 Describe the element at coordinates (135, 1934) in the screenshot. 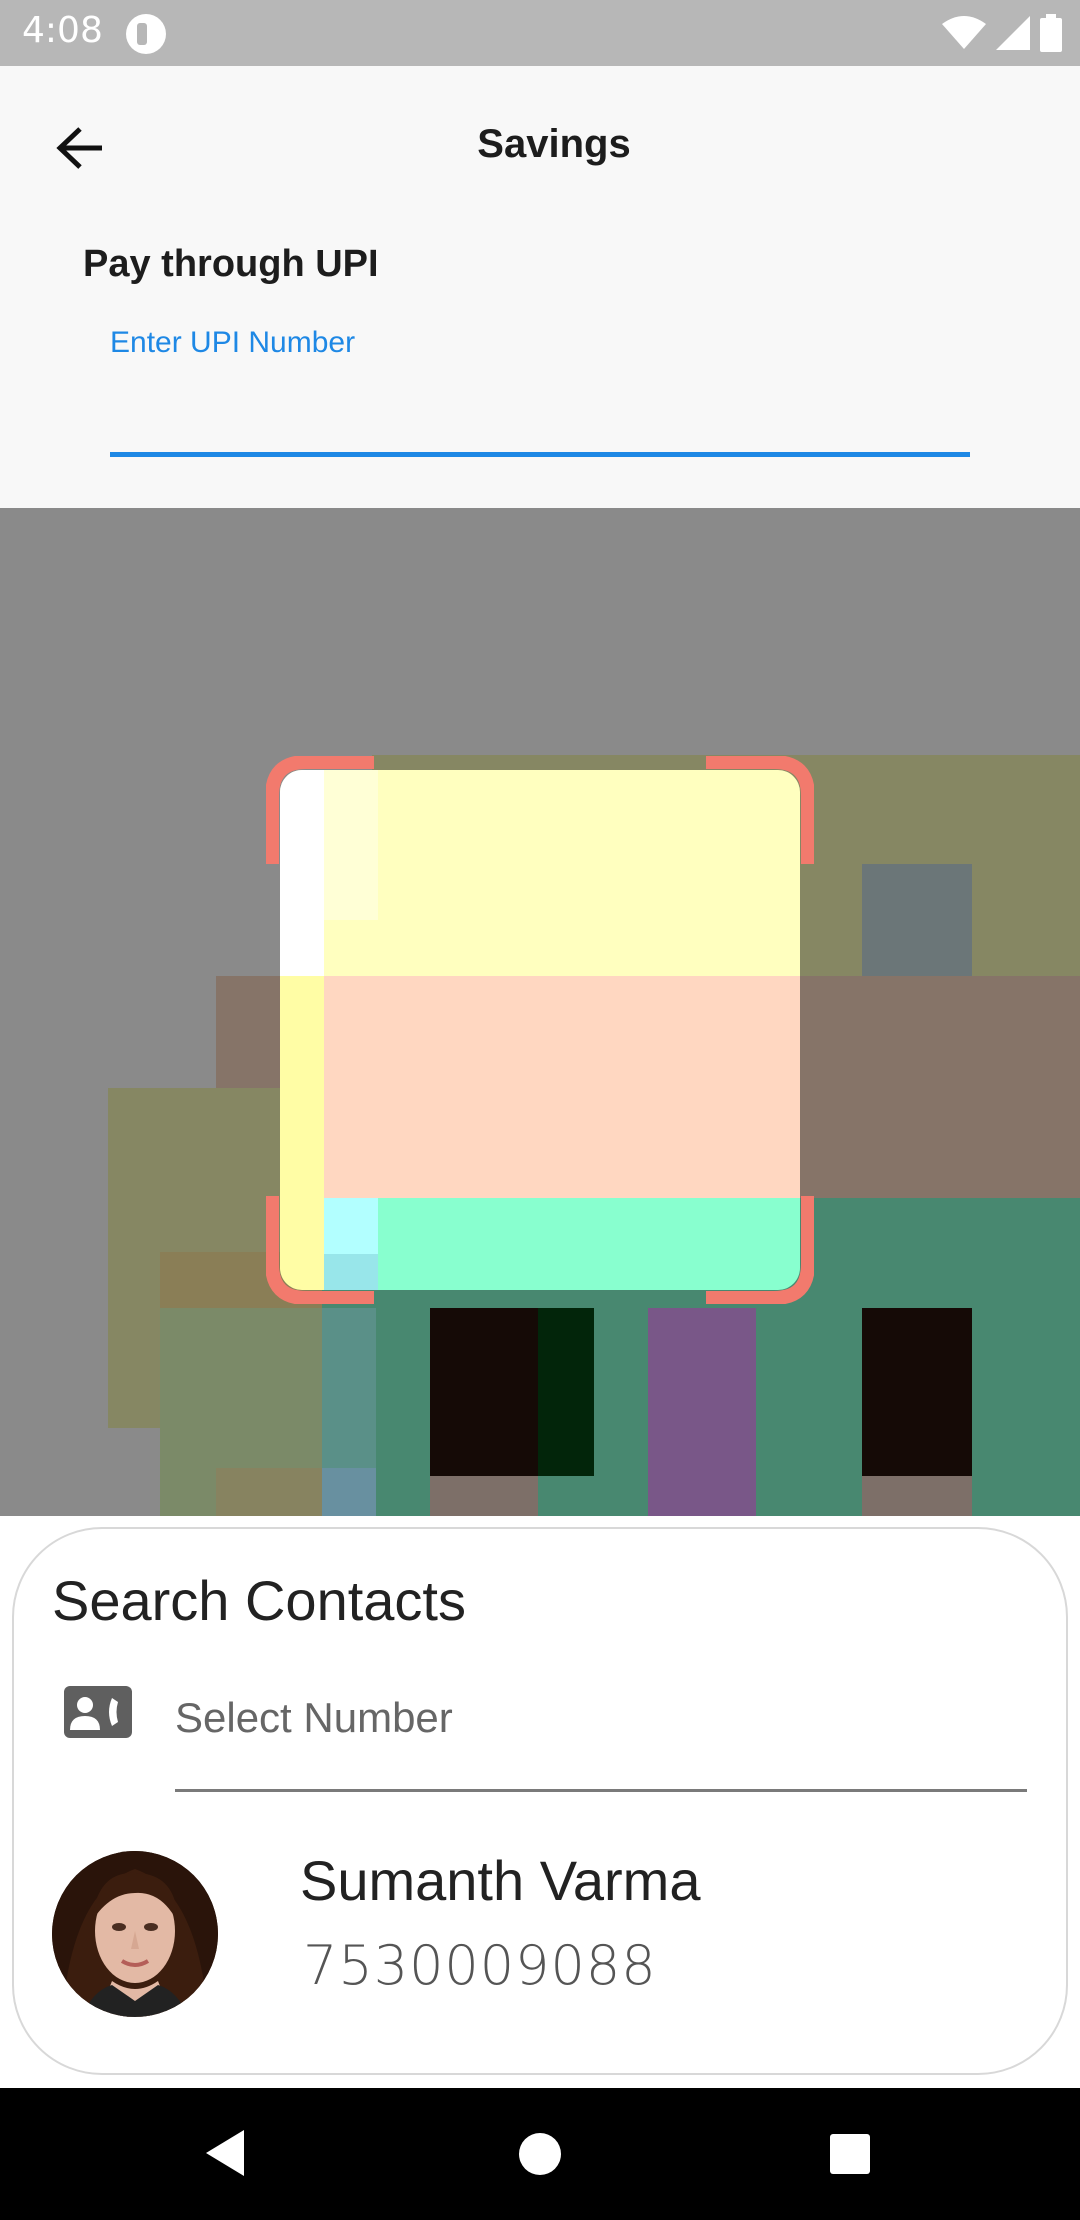

I see `avatar` at that location.